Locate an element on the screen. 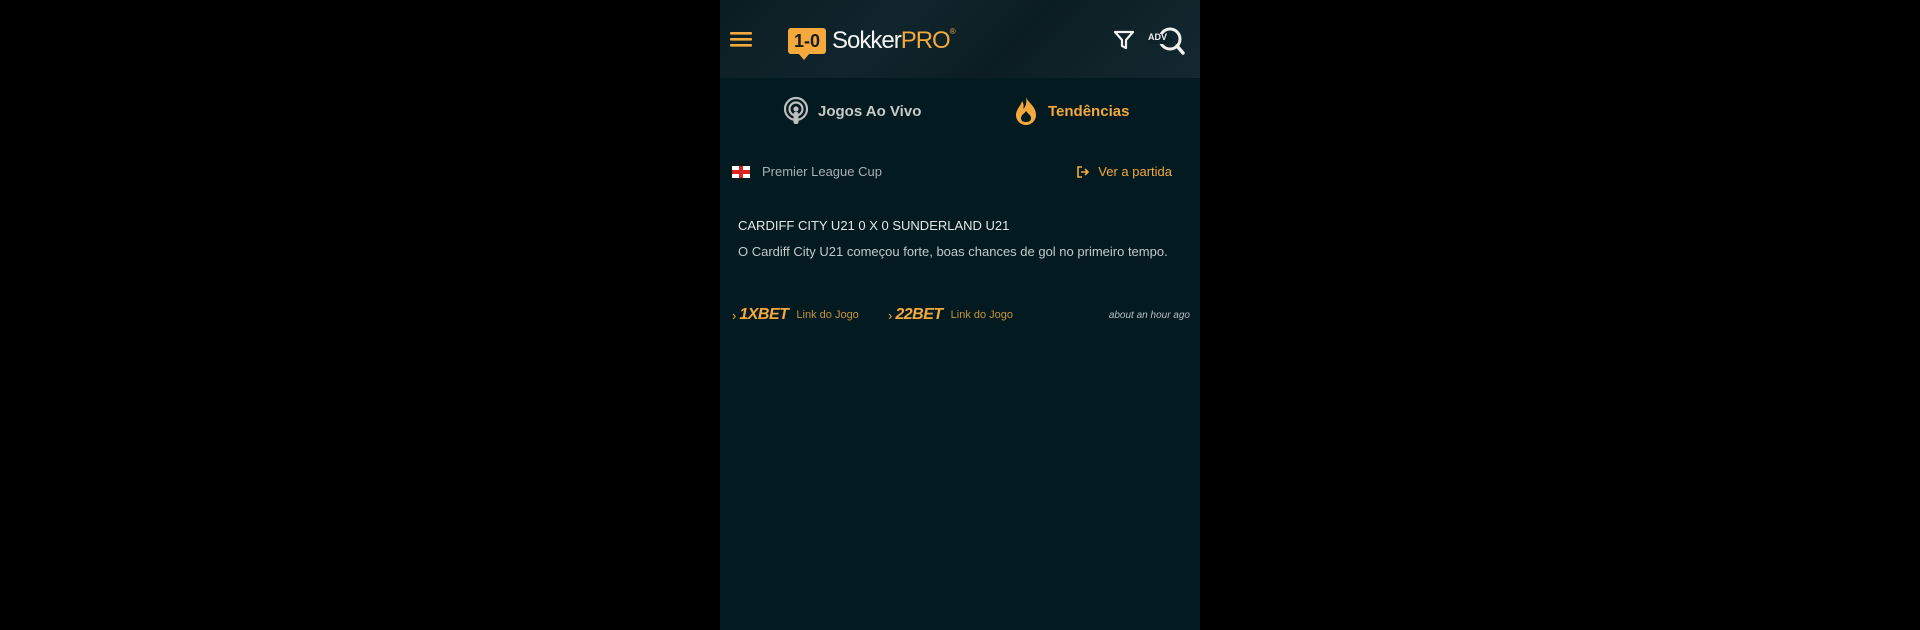 This screenshot has width=1920, height=630. hamburger-menu-button is located at coordinates (743, 39).